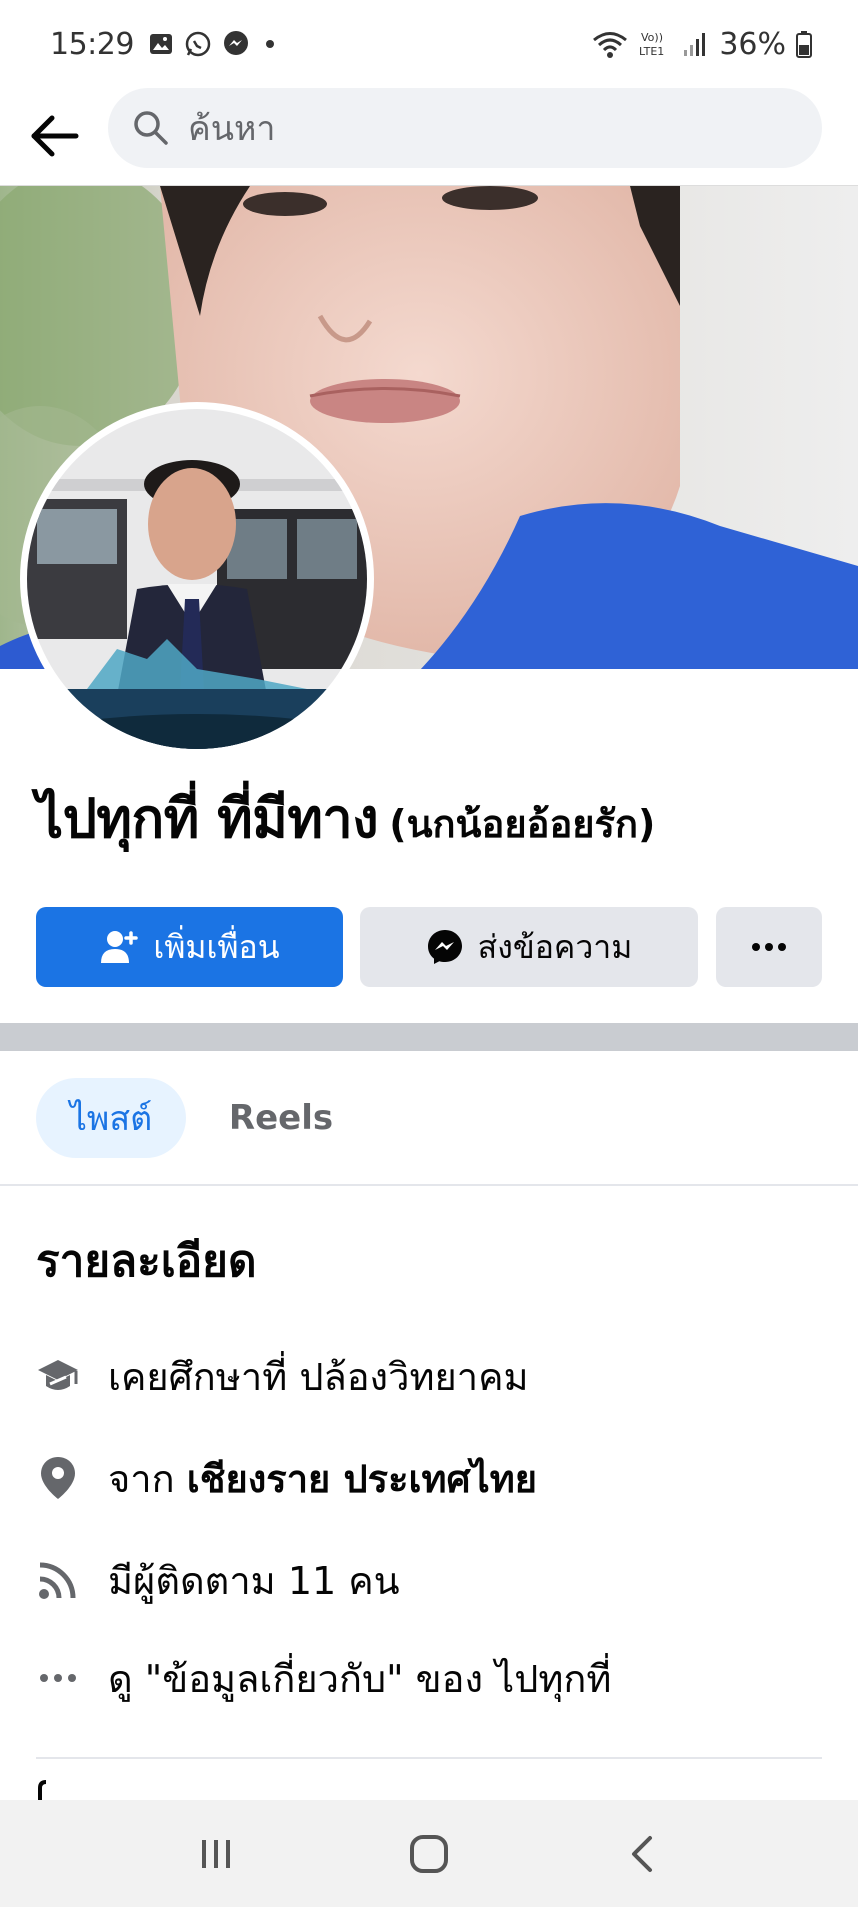 This screenshot has height=1907, width=858. Describe the element at coordinates (804, 44) in the screenshot. I see `battery-icon` at that location.